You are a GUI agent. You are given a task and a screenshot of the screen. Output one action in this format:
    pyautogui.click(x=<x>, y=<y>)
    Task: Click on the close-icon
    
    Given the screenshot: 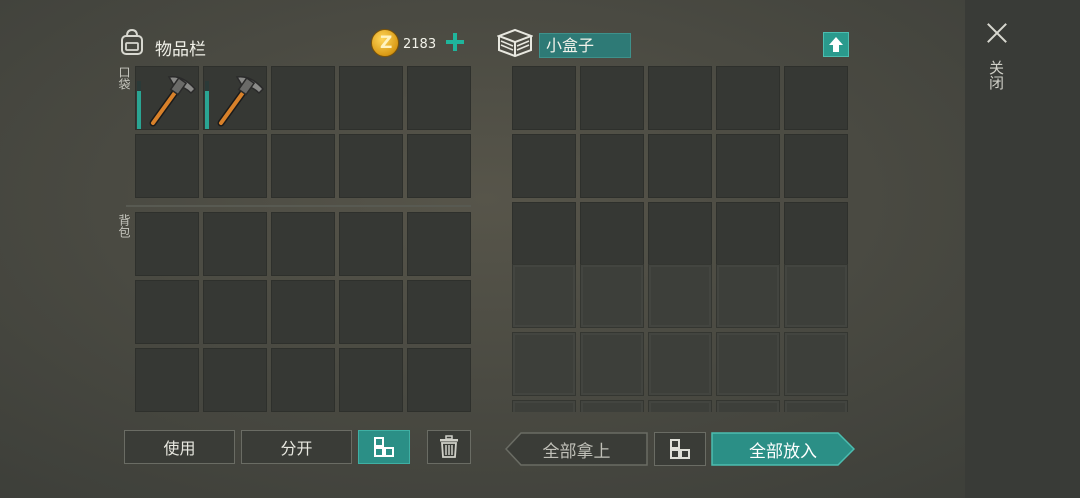 What is the action you would take?
    pyautogui.click(x=997, y=33)
    